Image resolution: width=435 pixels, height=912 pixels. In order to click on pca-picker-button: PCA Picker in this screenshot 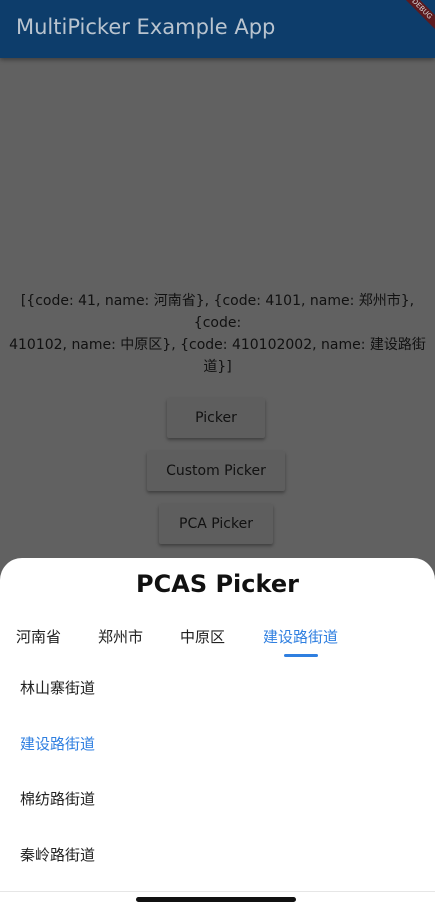, I will do `click(216, 524)`.